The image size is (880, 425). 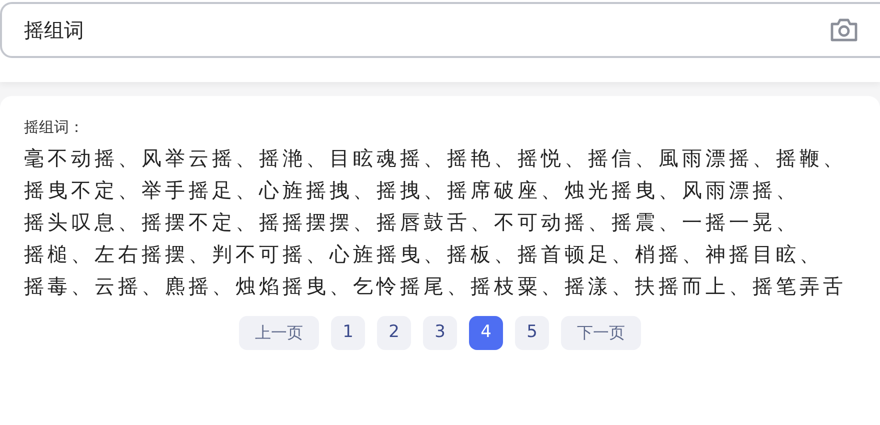 I want to click on search-field: 摇组词, so click(x=440, y=30).